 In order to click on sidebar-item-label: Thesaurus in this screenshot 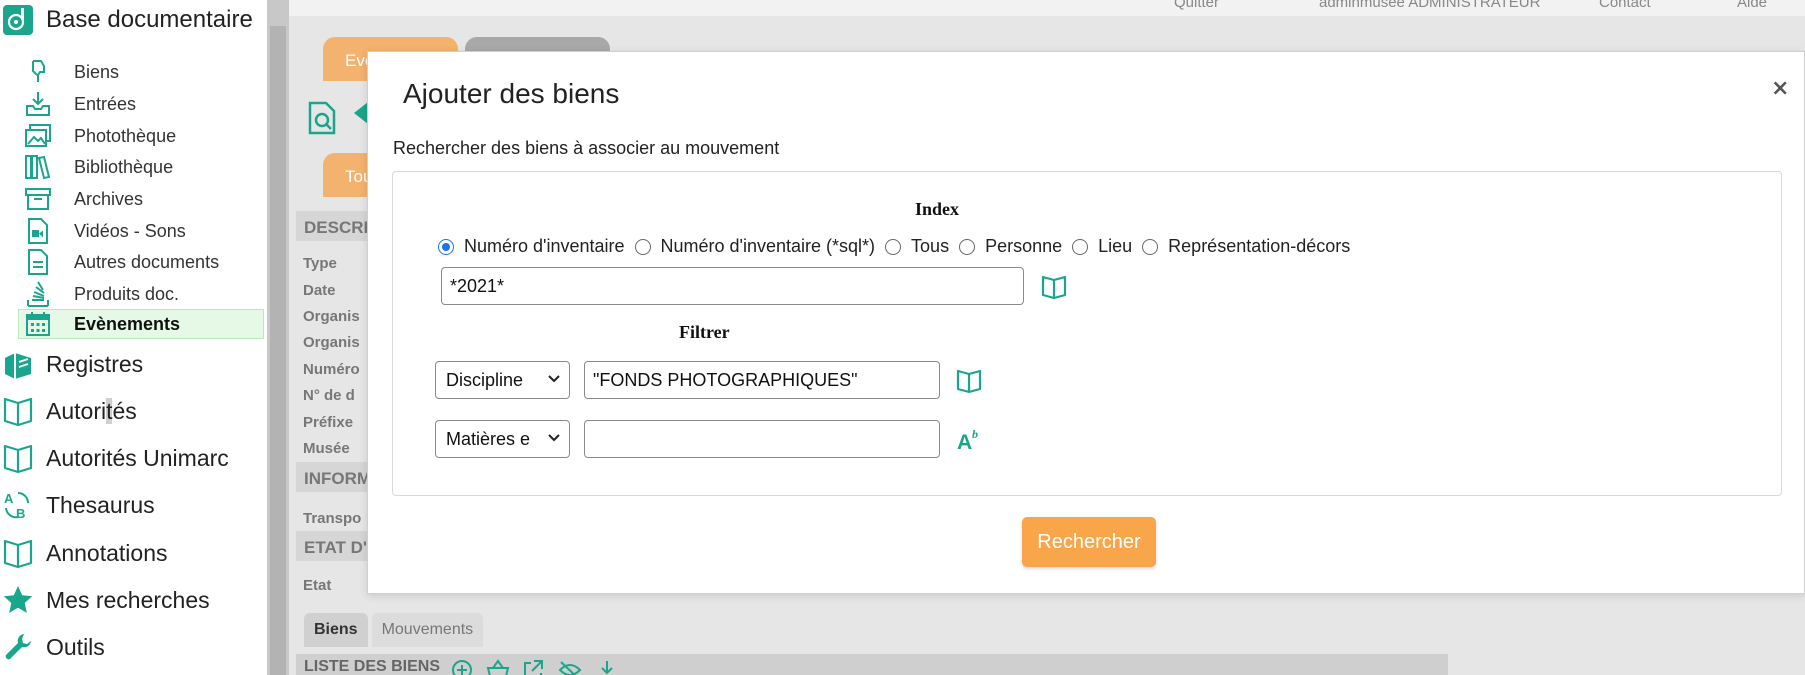, I will do `click(100, 504)`.